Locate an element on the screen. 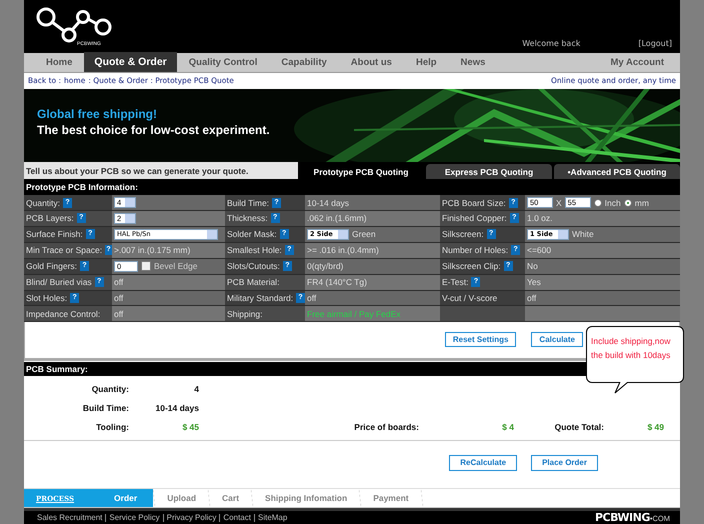 The image size is (704, 524). summary-value: $ 49 is located at coordinates (655, 427).